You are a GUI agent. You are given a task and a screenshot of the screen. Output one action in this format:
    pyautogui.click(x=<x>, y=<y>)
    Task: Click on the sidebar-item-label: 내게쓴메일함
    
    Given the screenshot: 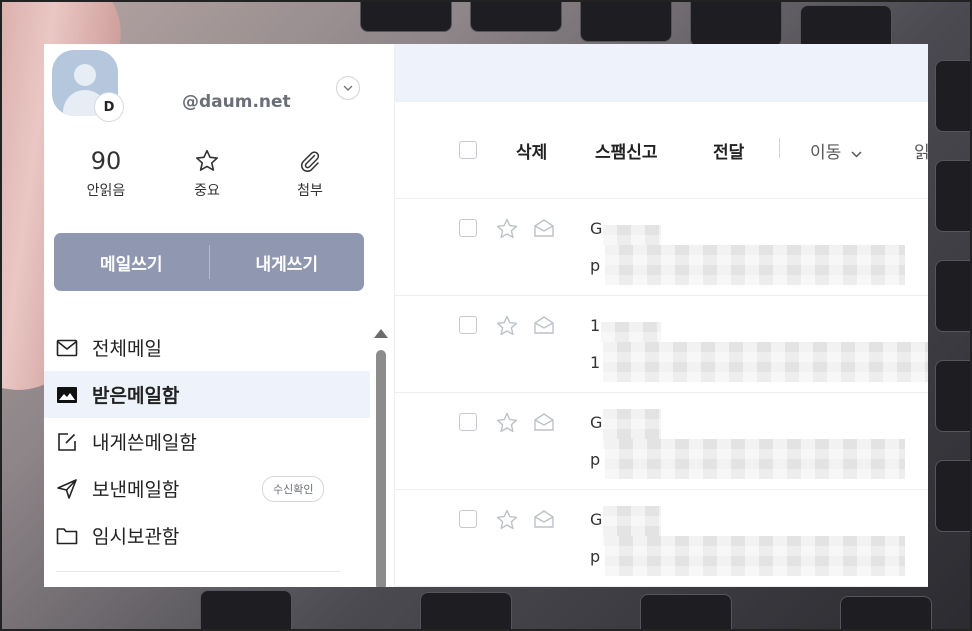 What is the action you would take?
    pyautogui.click(x=144, y=443)
    